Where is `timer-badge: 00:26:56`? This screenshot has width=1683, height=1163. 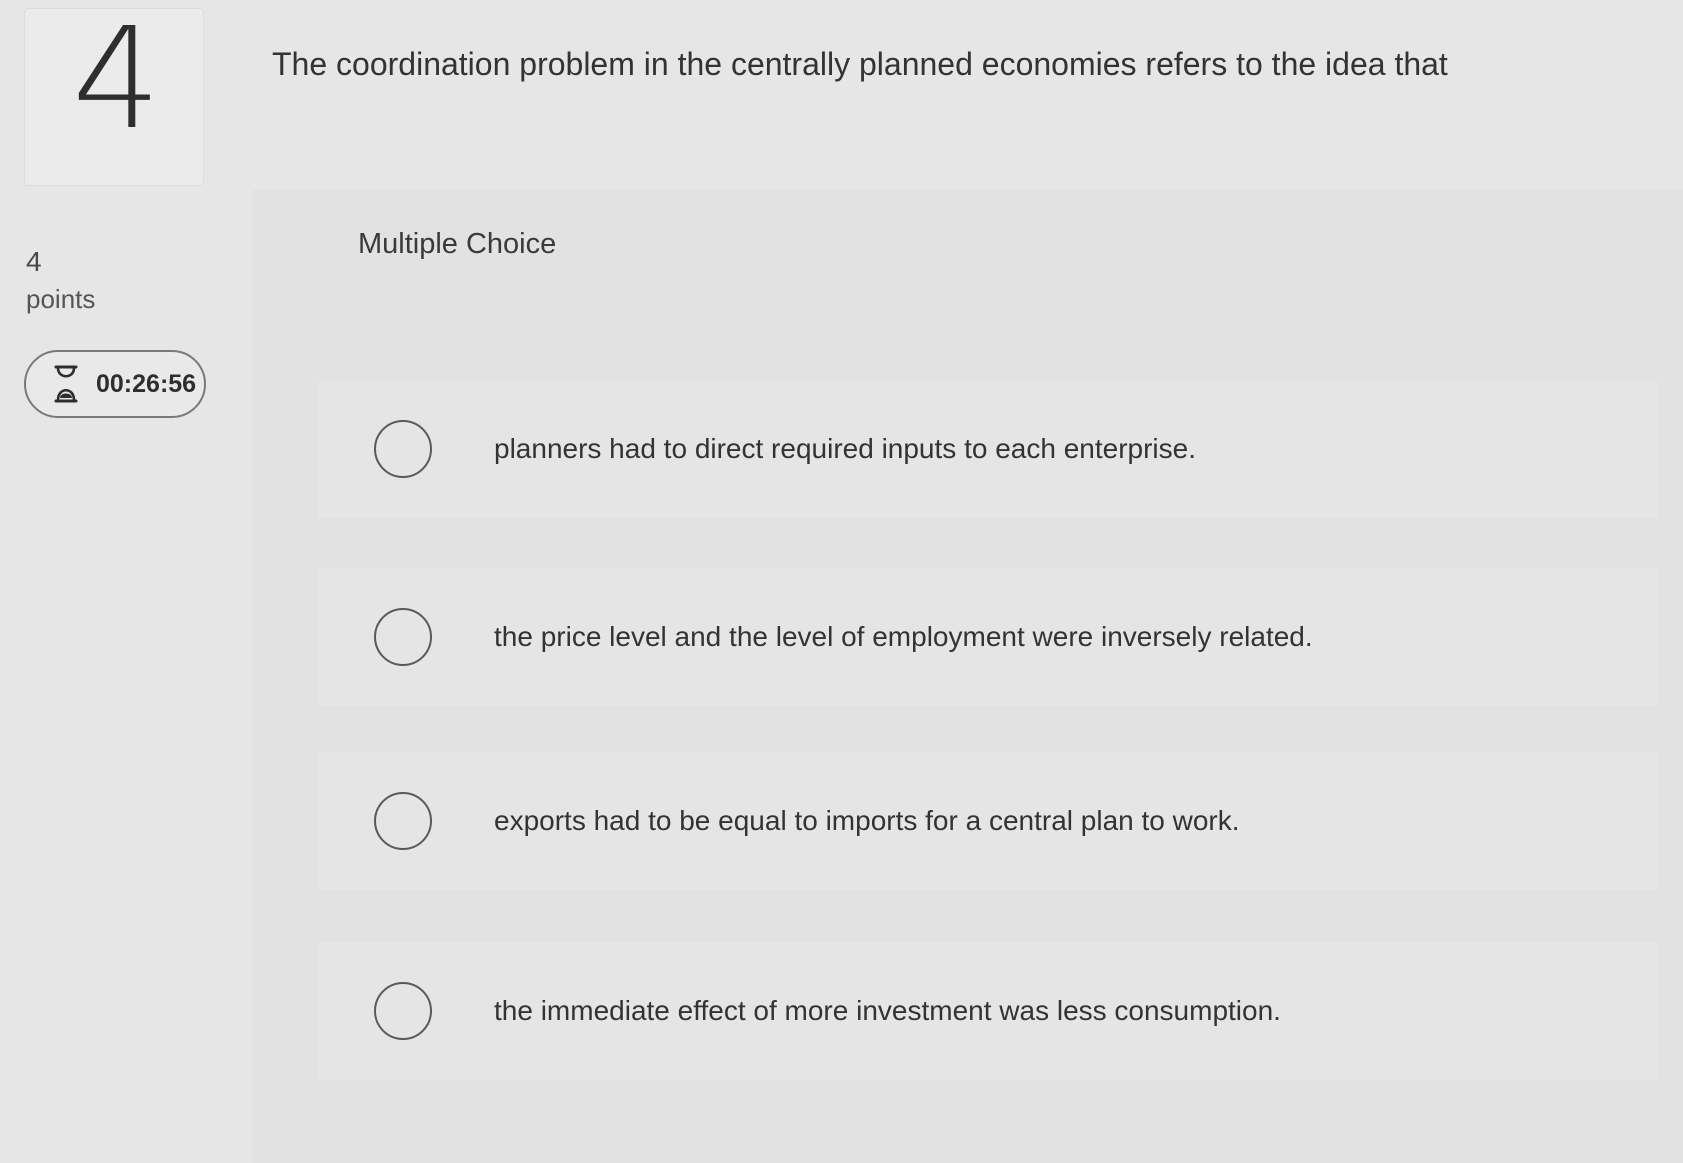 timer-badge: 00:26:56 is located at coordinates (115, 384).